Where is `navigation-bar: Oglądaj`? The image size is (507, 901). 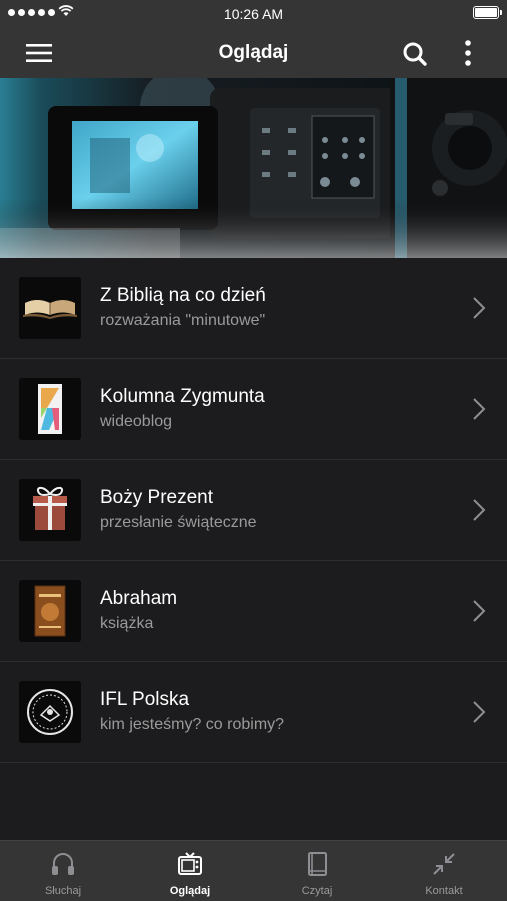 navigation-bar: Oglądaj is located at coordinates (253, 53).